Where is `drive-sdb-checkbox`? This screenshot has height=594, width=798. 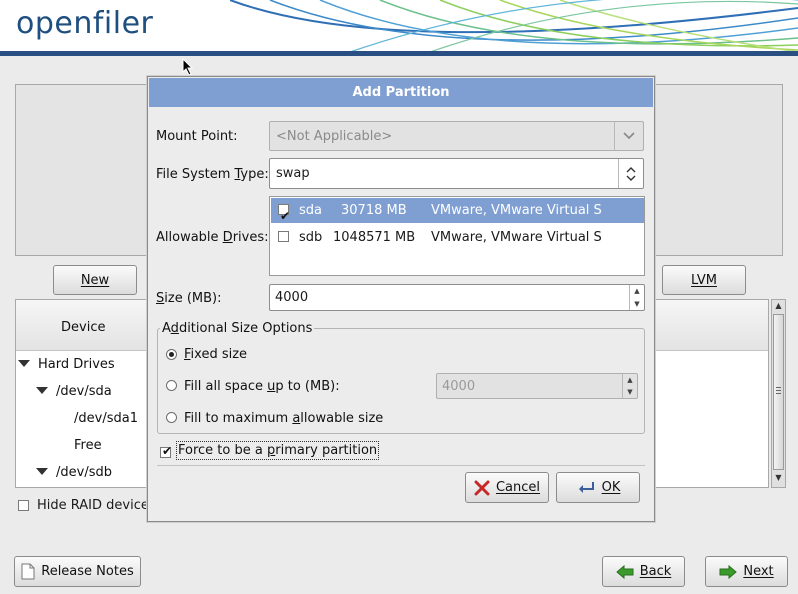 drive-sdb-checkbox is located at coordinates (283, 236).